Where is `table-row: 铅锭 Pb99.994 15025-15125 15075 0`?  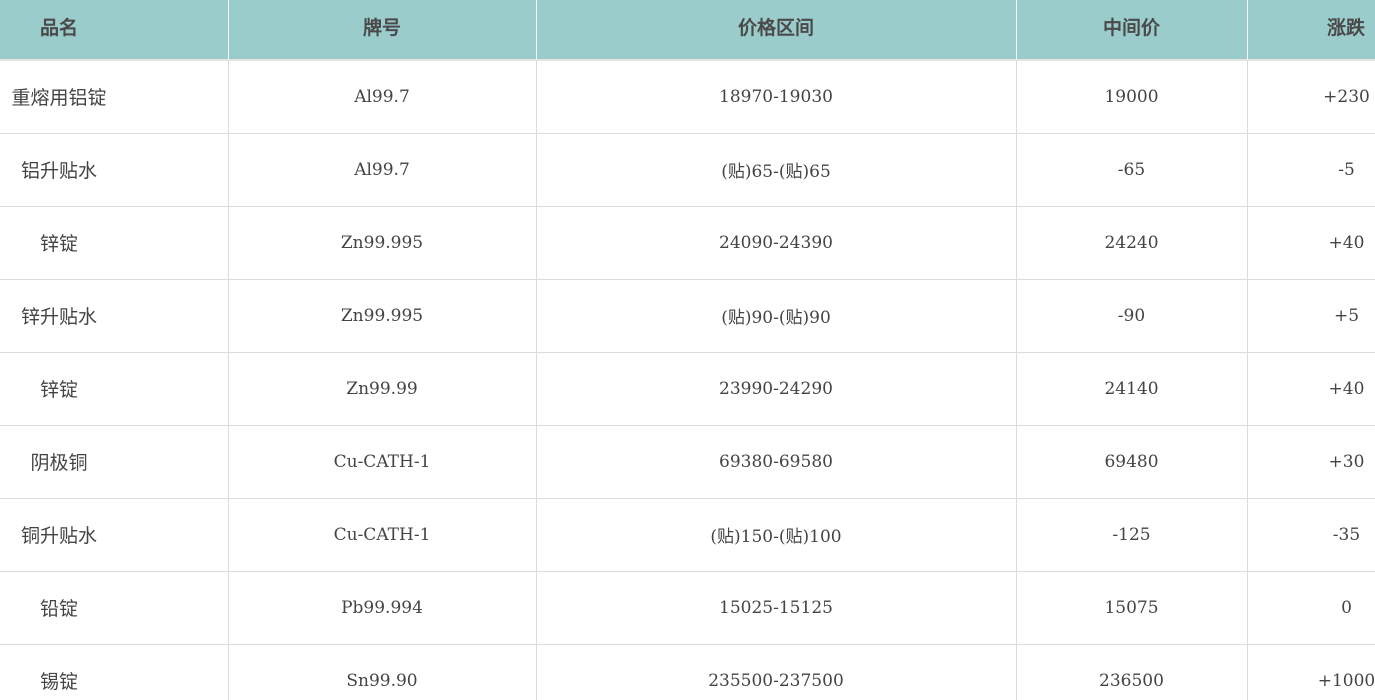
table-row: 铅锭 Pb99.994 15025-15125 15075 0 is located at coordinates (687, 607).